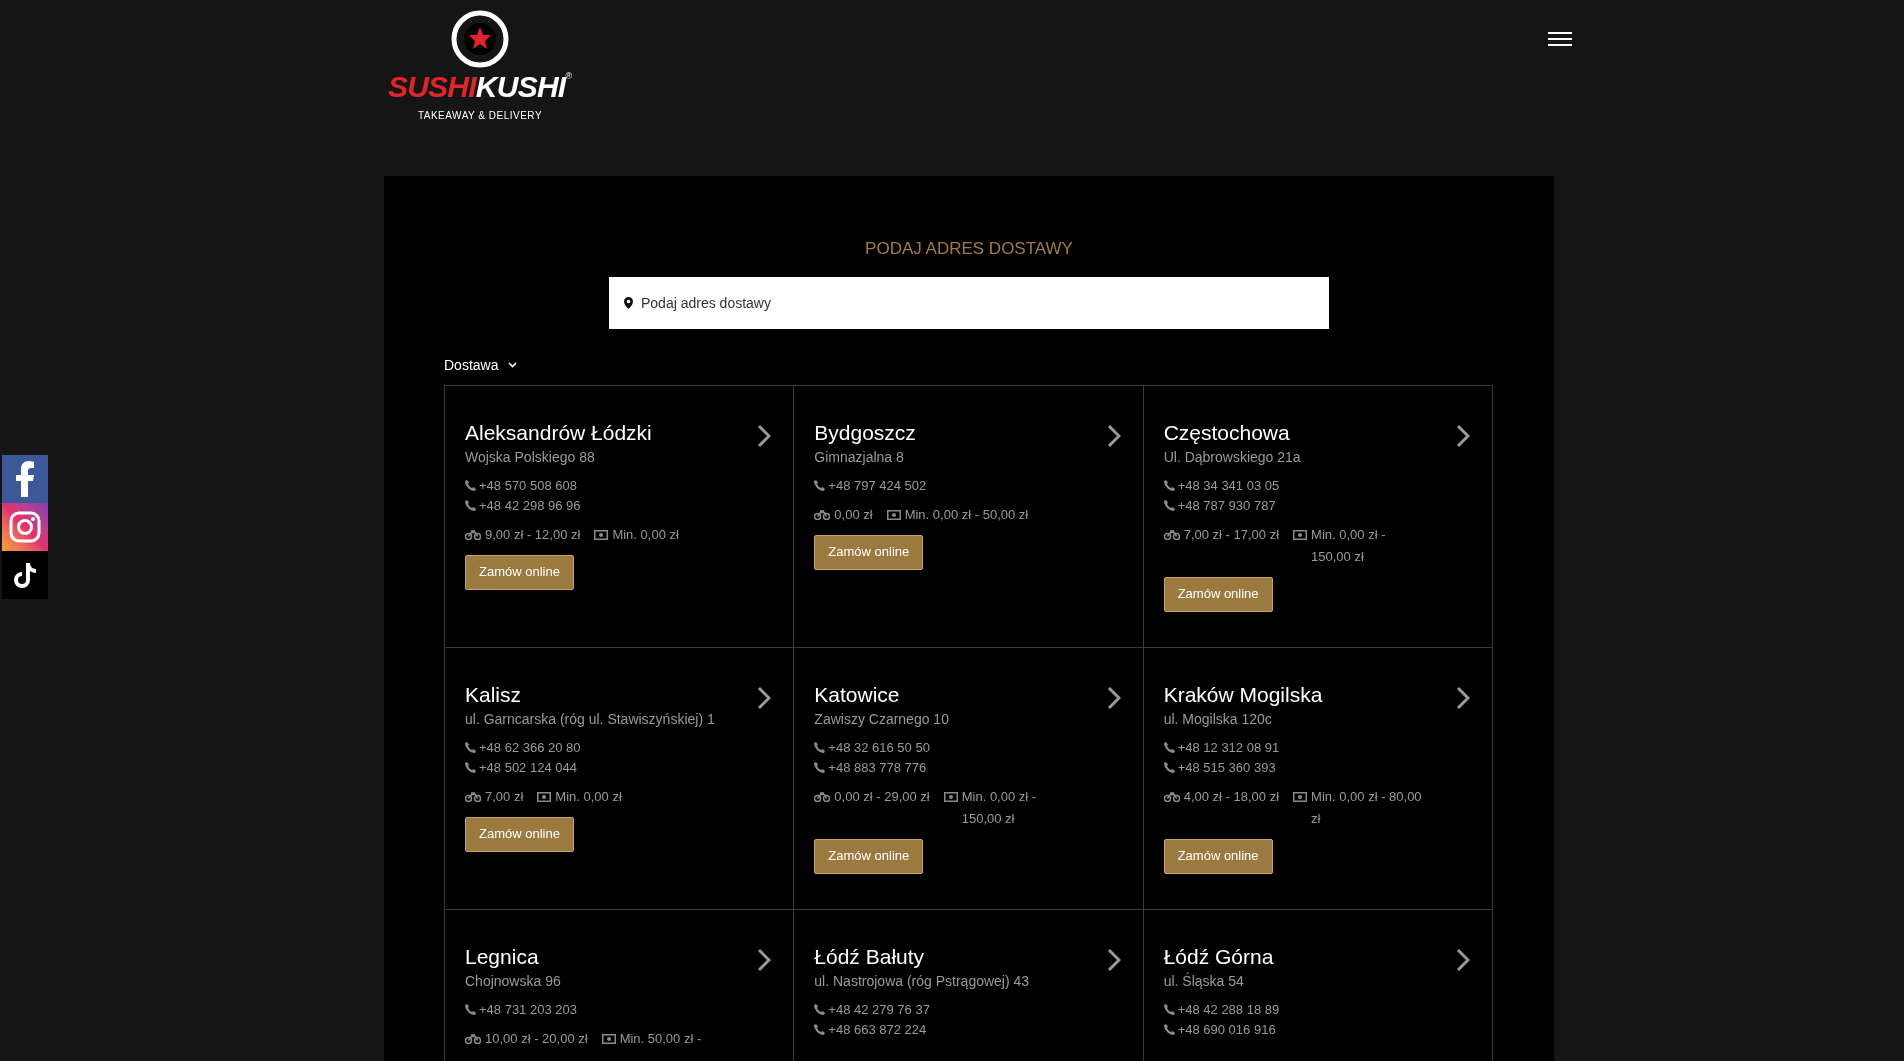  What do you see at coordinates (1232, 456) in the screenshot?
I see `restaurant-address: Ul. Dąbrowskiego 21a` at bounding box center [1232, 456].